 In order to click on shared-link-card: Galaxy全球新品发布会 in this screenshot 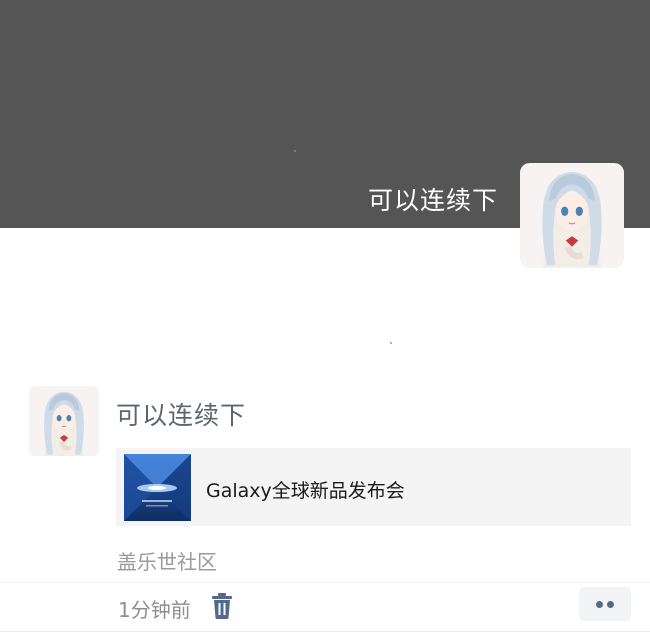, I will do `click(373, 487)`.